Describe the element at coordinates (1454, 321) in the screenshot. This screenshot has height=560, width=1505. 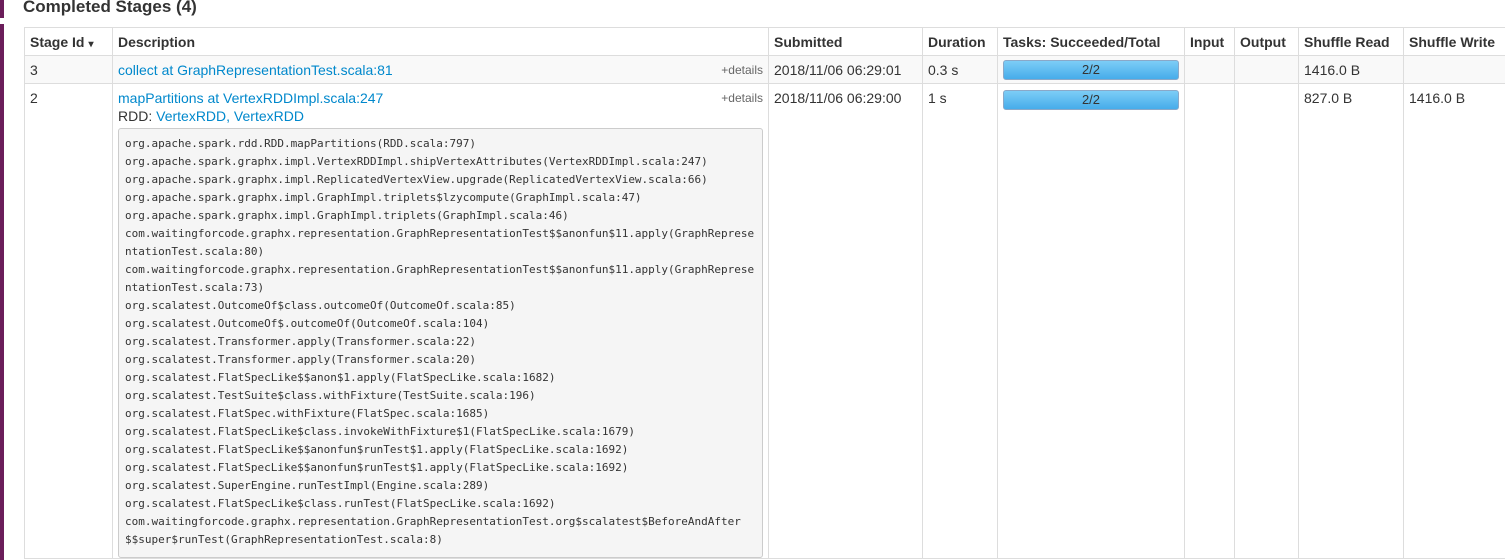
I see `shuffle-write-cell: 1416.0 B` at that location.